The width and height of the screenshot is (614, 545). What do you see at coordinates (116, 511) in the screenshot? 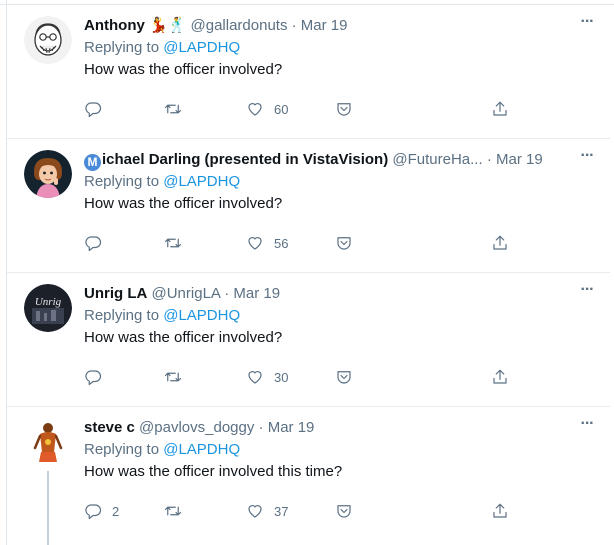
I see `reply-count: 2` at bounding box center [116, 511].